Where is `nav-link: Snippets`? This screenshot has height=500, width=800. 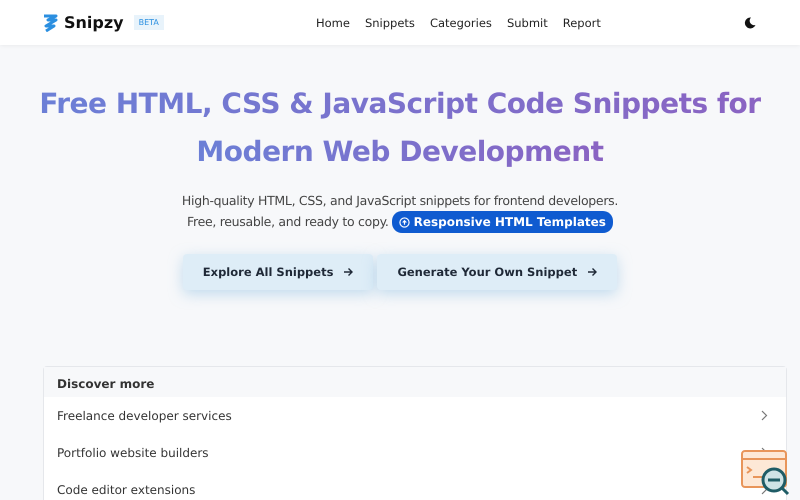 nav-link: Snippets is located at coordinates (389, 23).